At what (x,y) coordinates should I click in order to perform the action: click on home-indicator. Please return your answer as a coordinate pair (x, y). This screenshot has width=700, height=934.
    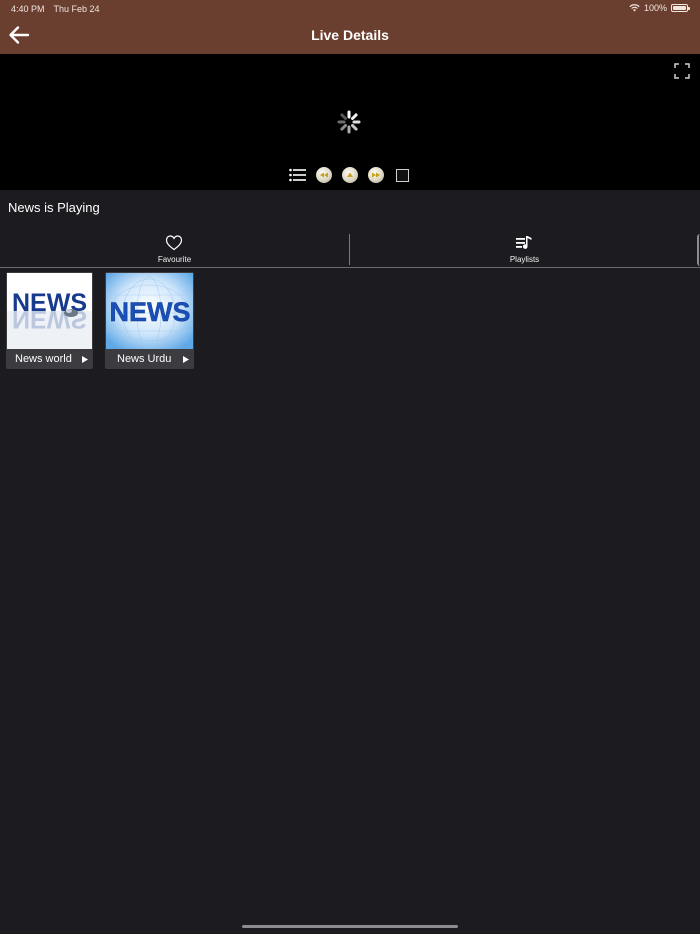
    Looking at the image, I should click on (350, 926).